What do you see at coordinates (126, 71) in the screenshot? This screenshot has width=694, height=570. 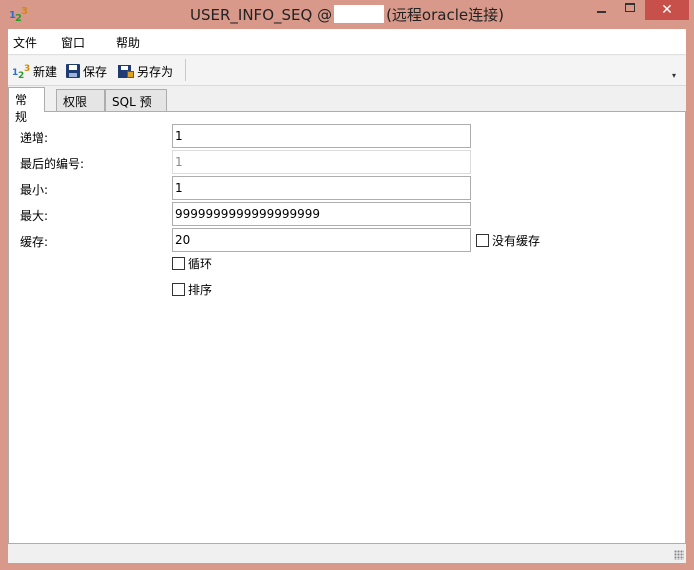 I see `save-as-icon` at bounding box center [126, 71].